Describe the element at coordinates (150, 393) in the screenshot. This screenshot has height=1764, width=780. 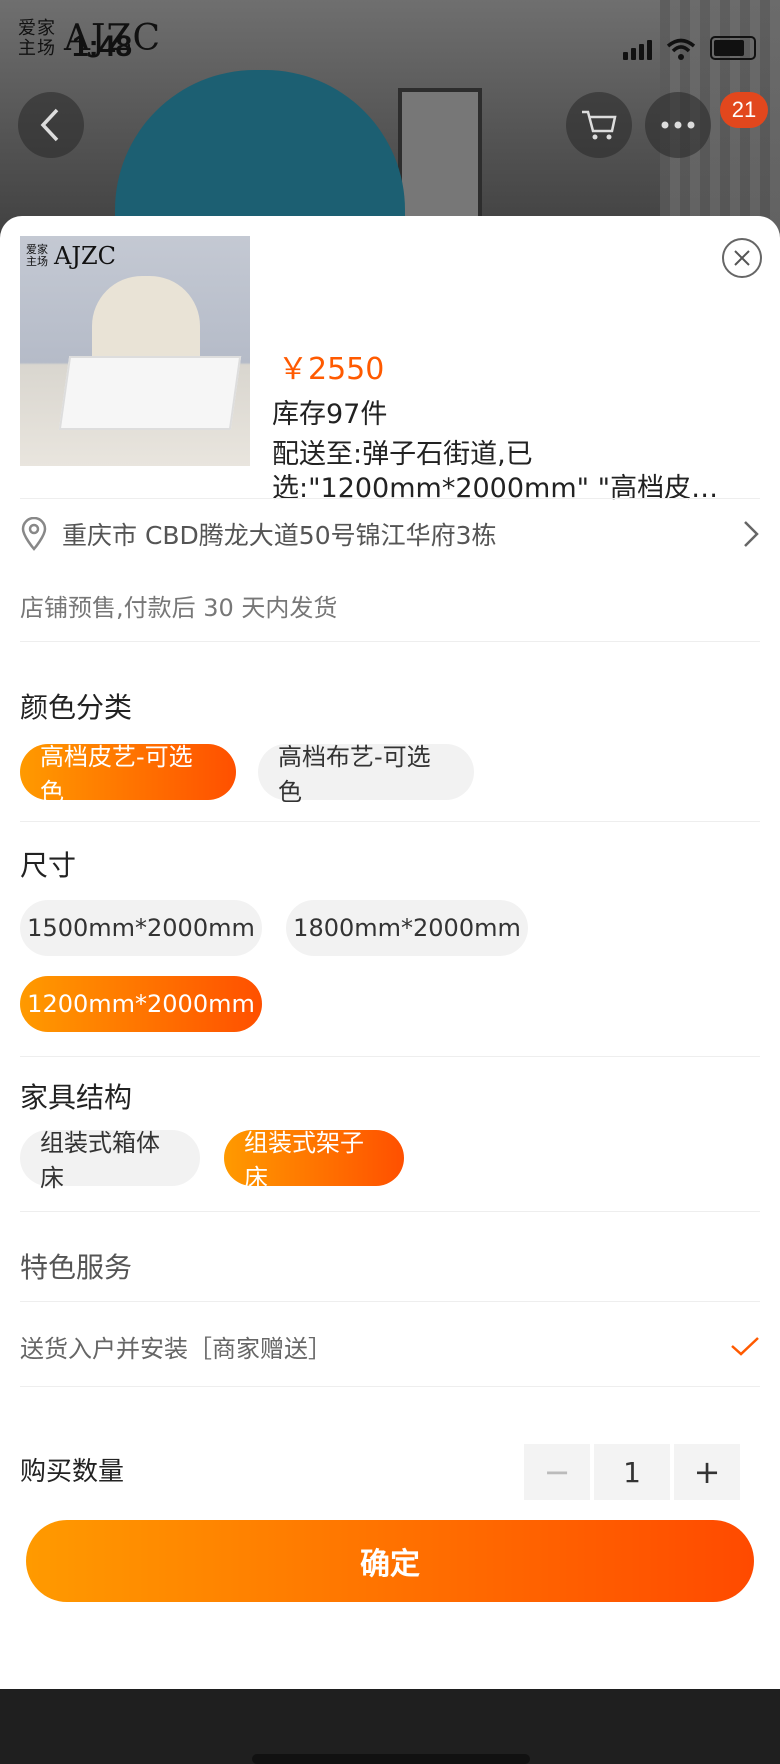
I see `thumbnail-mattress` at that location.